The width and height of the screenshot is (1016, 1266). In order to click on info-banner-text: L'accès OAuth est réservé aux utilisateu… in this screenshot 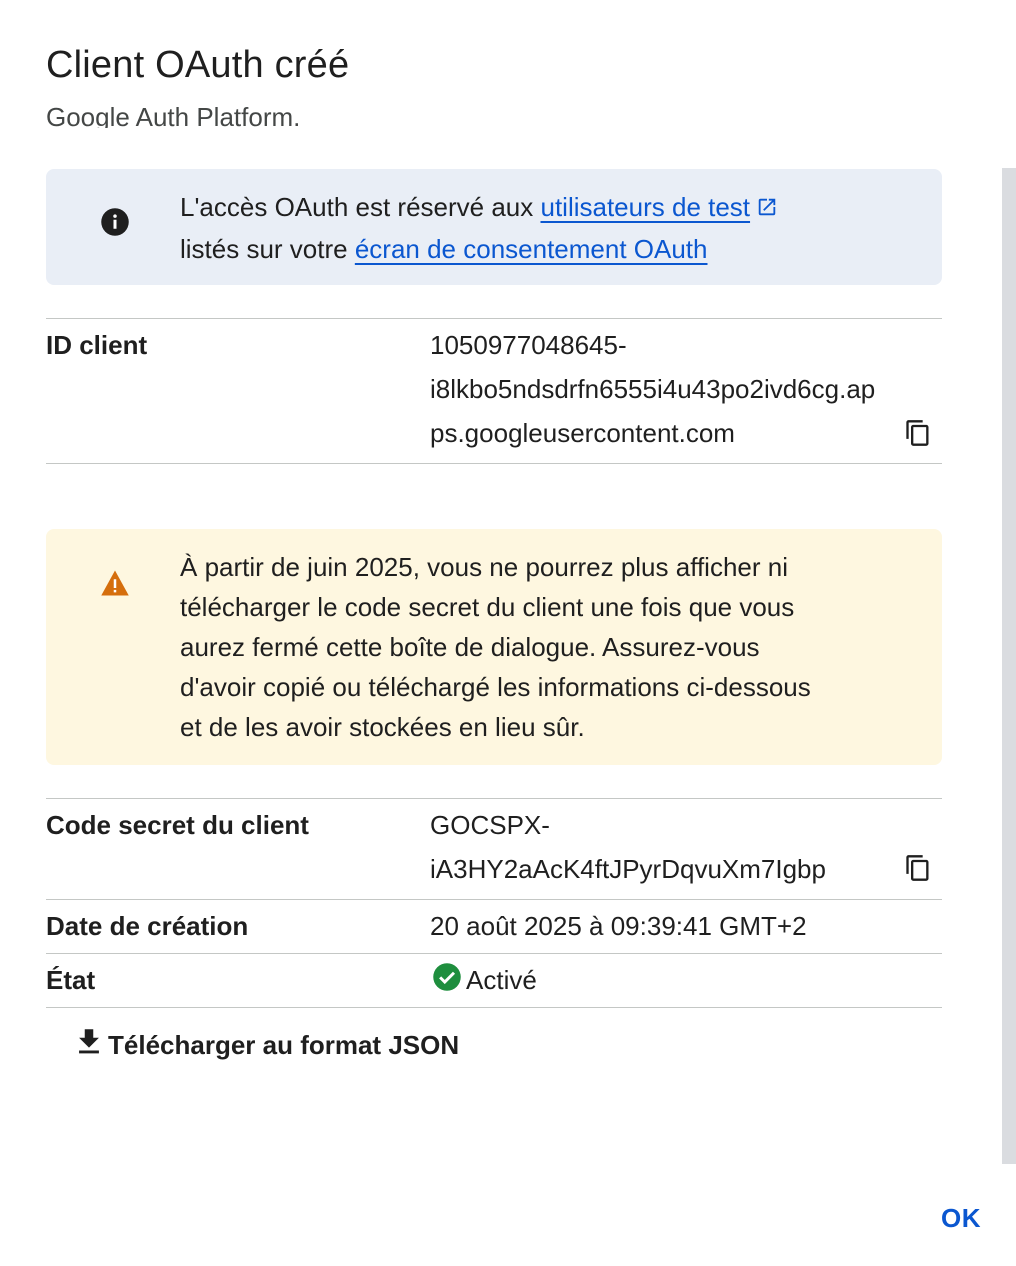, I will do `click(541, 228)`.